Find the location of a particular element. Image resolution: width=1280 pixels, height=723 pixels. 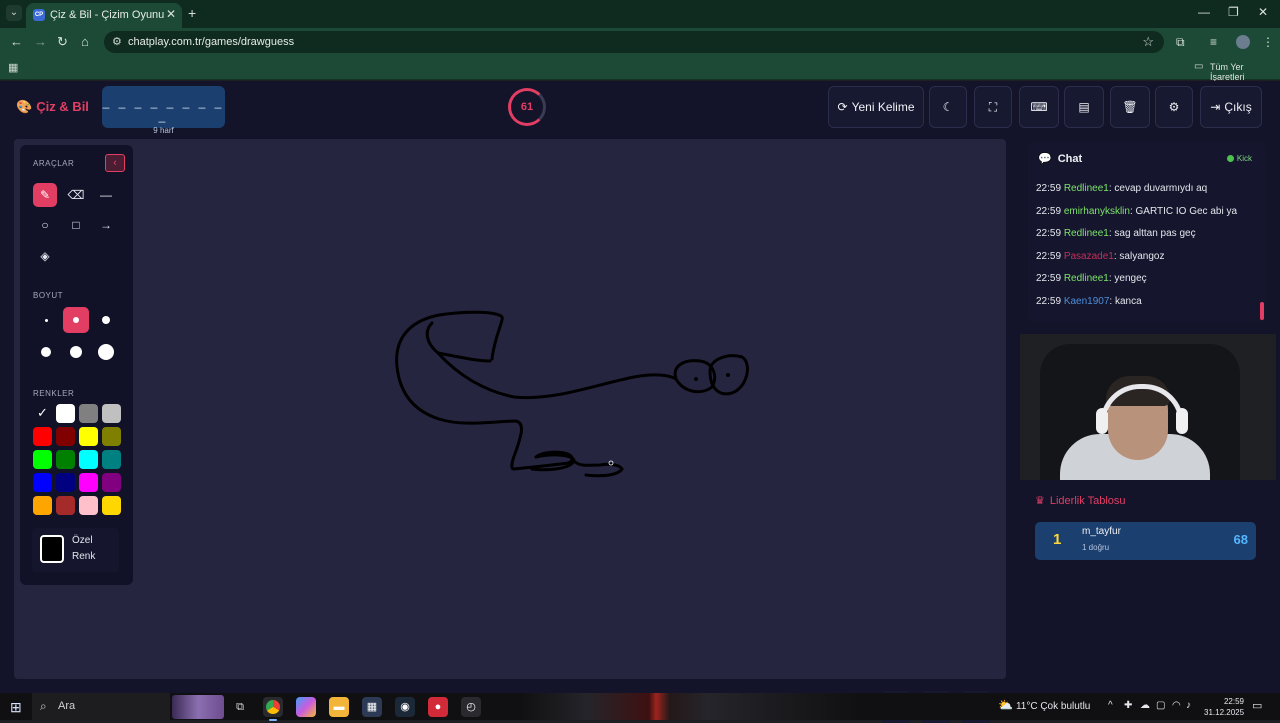

settings-button: ⚙ is located at coordinates (1174, 107).